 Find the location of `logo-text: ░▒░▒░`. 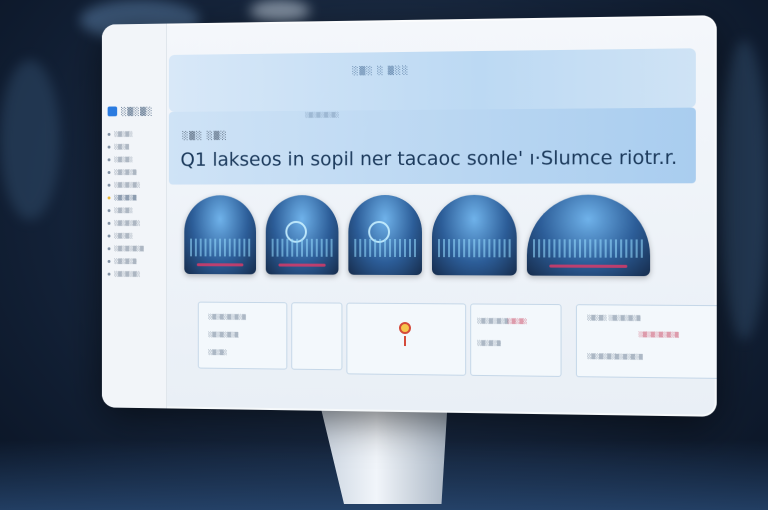

logo-text: ░▒░▒░ is located at coordinates (136, 111).